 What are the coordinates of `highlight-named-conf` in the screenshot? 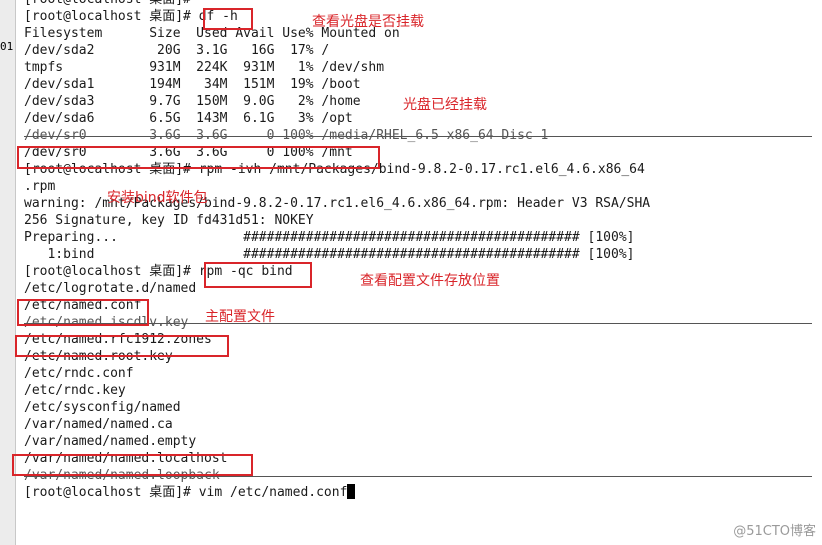 It's located at (83, 312).